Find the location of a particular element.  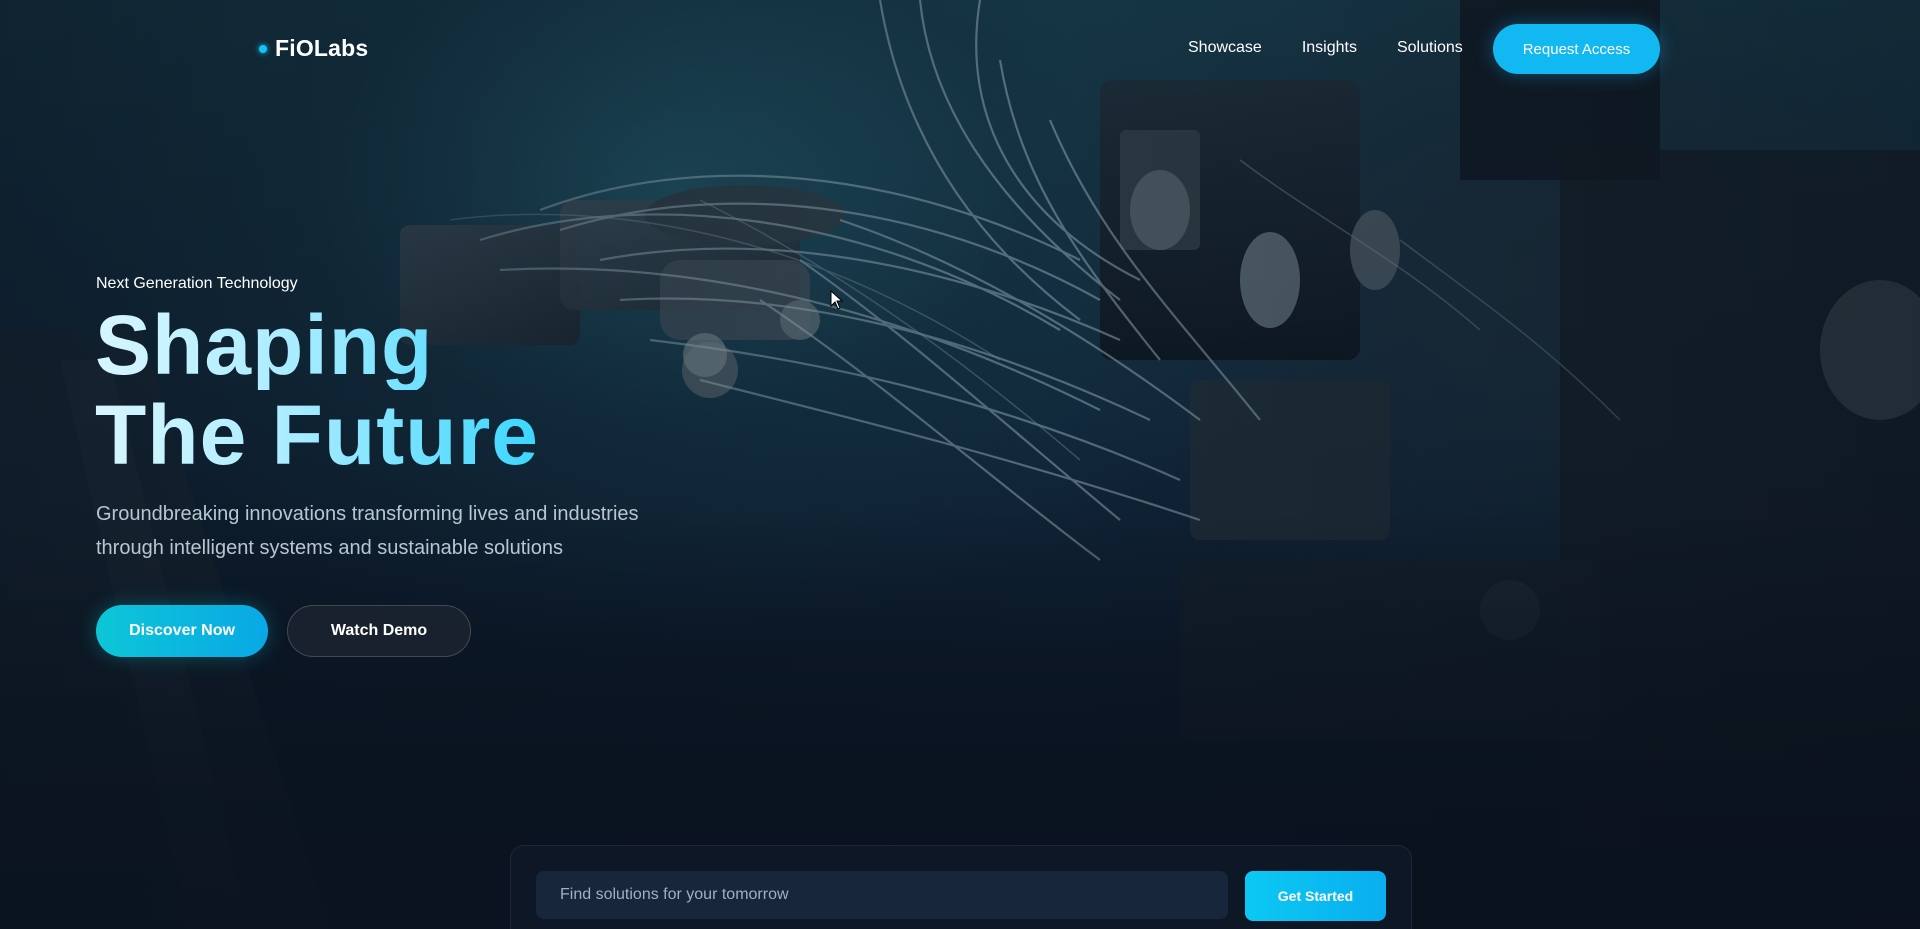

watch-demo-button: Watch Demo is located at coordinates (379, 631).